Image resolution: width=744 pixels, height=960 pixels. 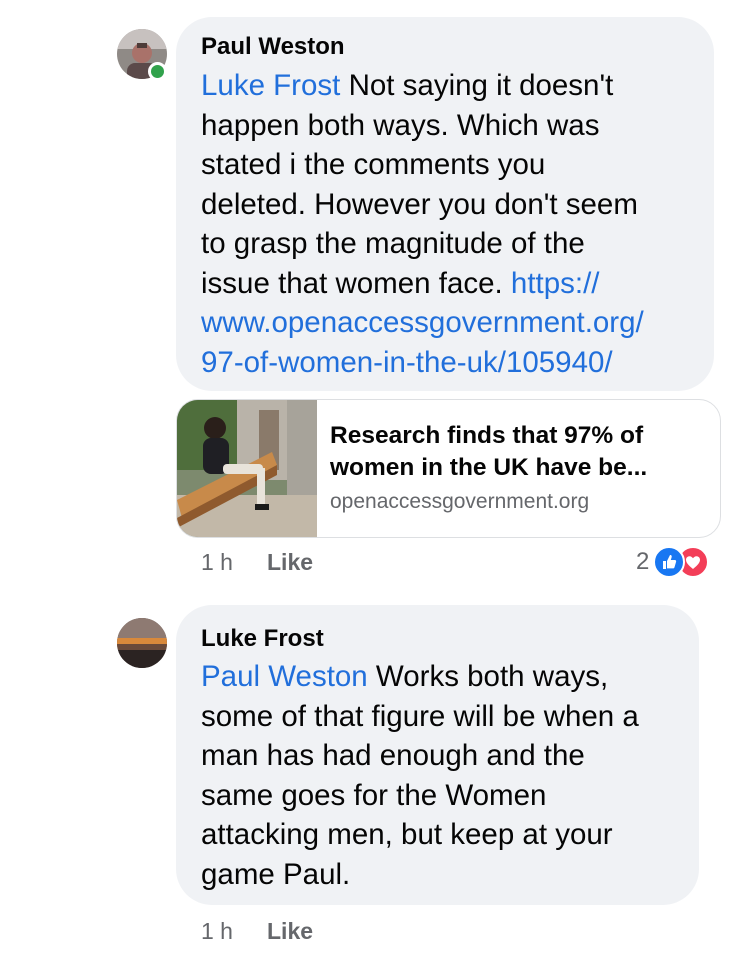 I want to click on link-preview-domain: openaccessgovernment.org, so click(x=460, y=501).